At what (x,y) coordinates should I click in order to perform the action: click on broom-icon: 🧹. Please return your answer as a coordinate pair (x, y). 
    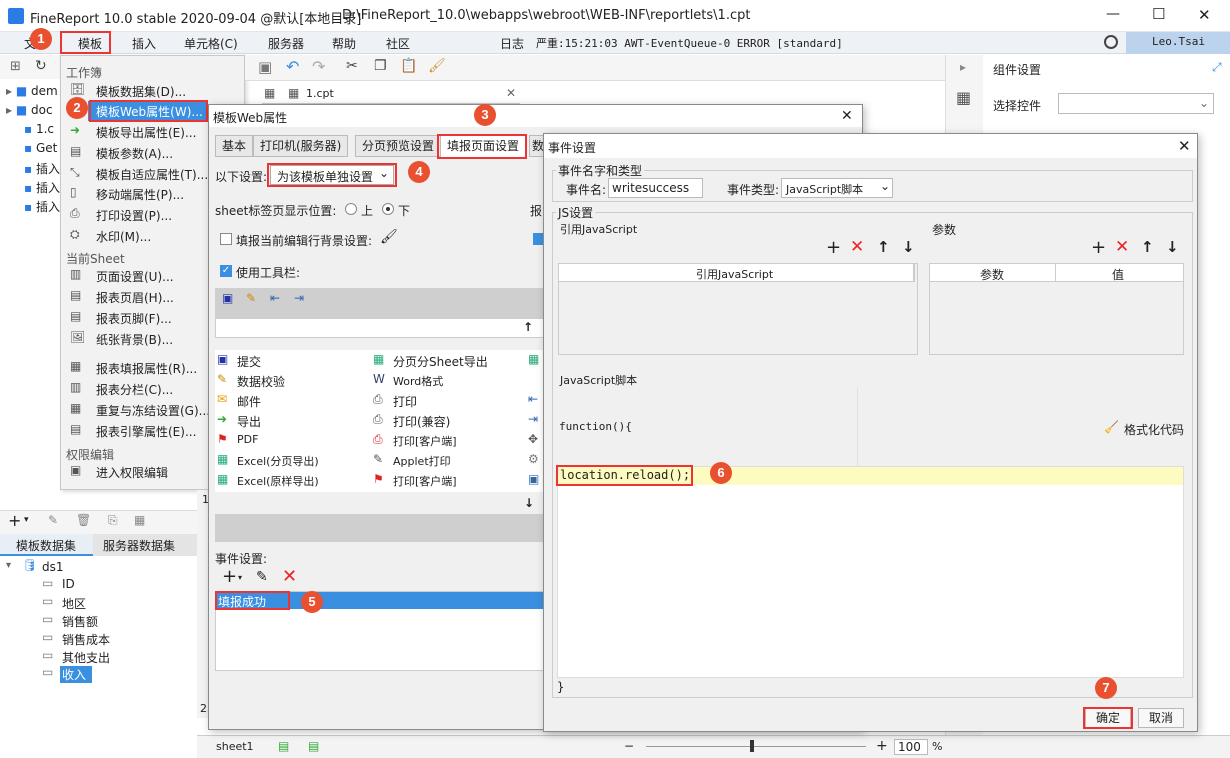
    Looking at the image, I should click on (1111, 427).